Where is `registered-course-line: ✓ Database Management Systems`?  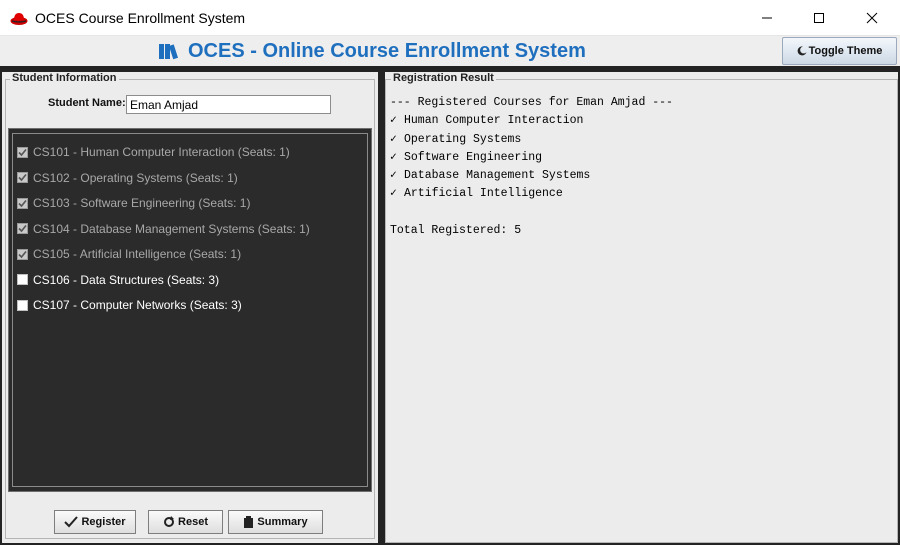
registered-course-line: ✓ Database Management Systems is located at coordinates (640, 176).